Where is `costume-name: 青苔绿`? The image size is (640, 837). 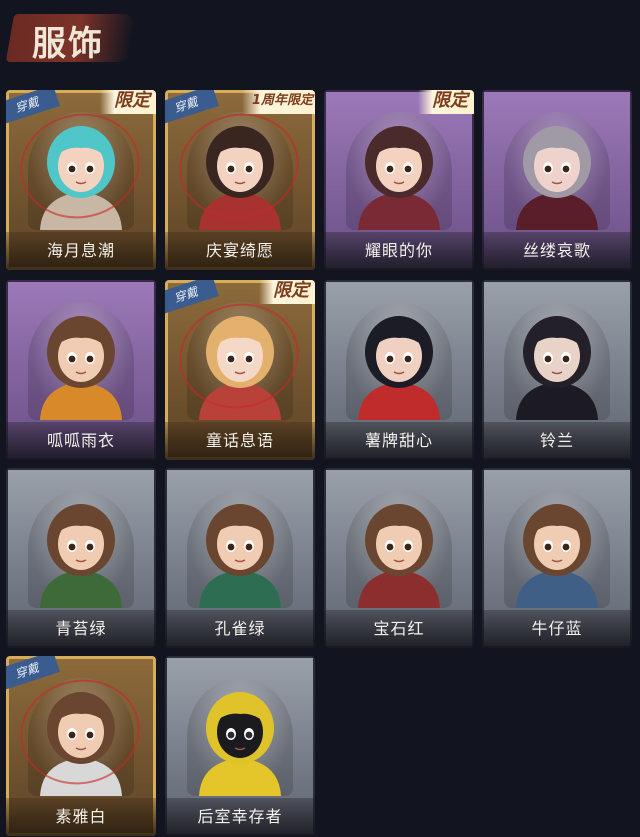 costume-name: 青苔绿 is located at coordinates (81, 628).